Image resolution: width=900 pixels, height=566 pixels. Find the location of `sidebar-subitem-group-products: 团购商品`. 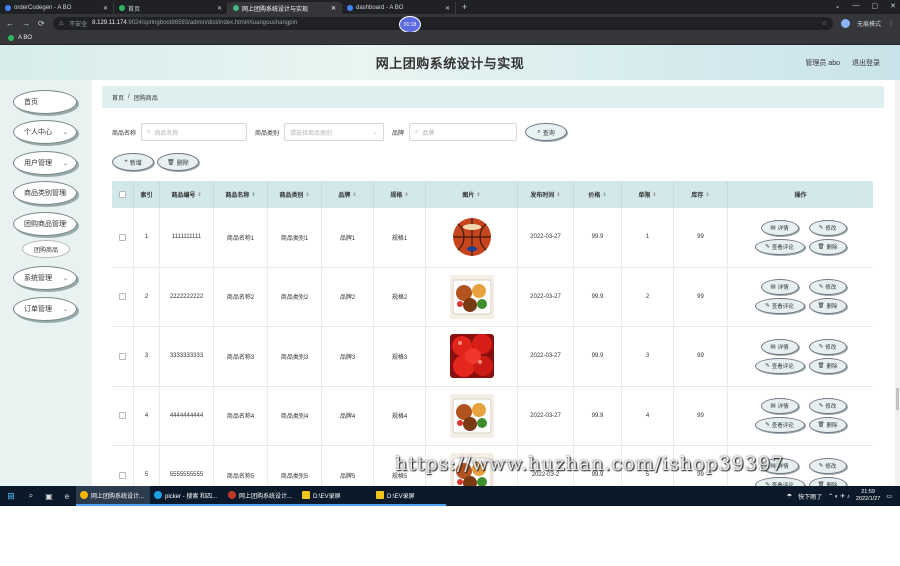

sidebar-subitem-group-products: 团购商品 is located at coordinates (46, 249).